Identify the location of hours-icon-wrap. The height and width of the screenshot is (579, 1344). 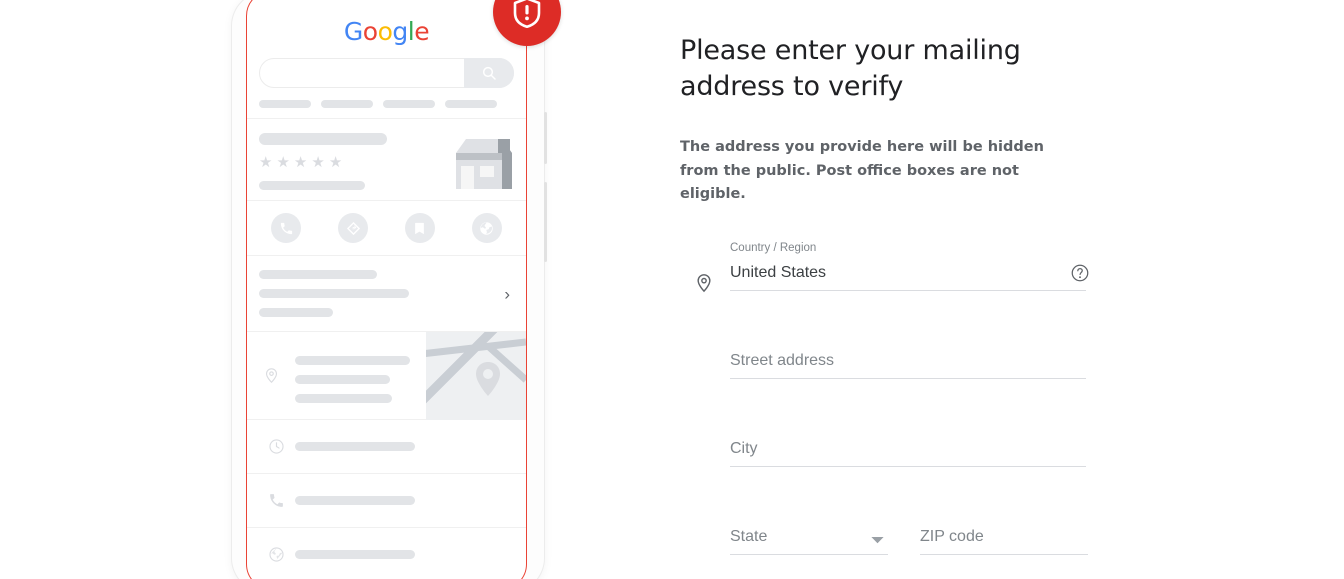
(276, 446).